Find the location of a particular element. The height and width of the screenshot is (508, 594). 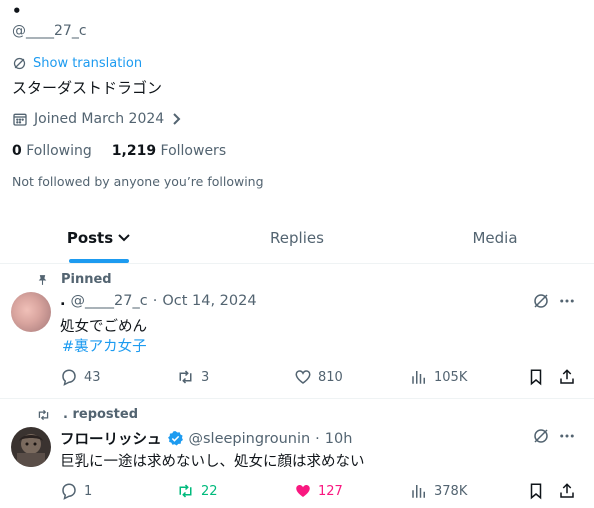

show-translation-link: Show translation is located at coordinates (77, 63).